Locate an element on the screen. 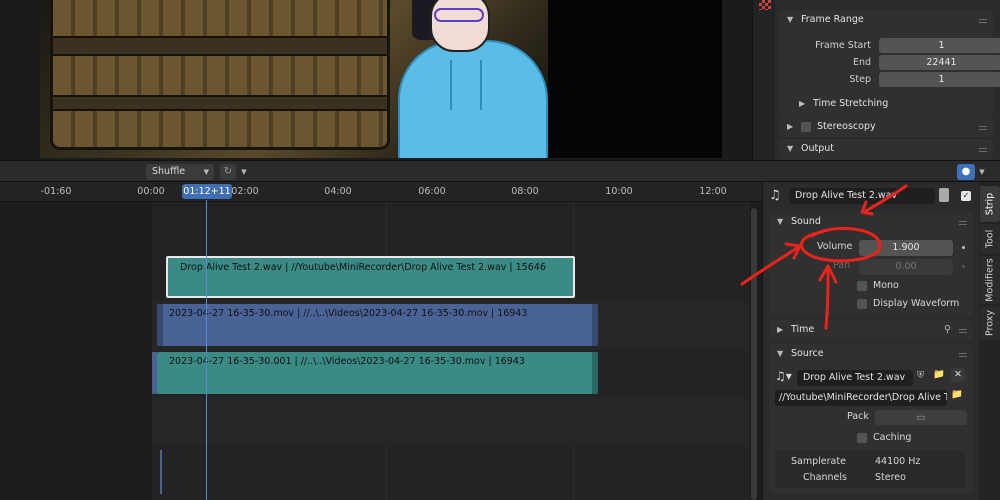 Image resolution: width=1000 pixels, height=500 pixels. samplerate-label: Samplerate is located at coordinates (818, 461).